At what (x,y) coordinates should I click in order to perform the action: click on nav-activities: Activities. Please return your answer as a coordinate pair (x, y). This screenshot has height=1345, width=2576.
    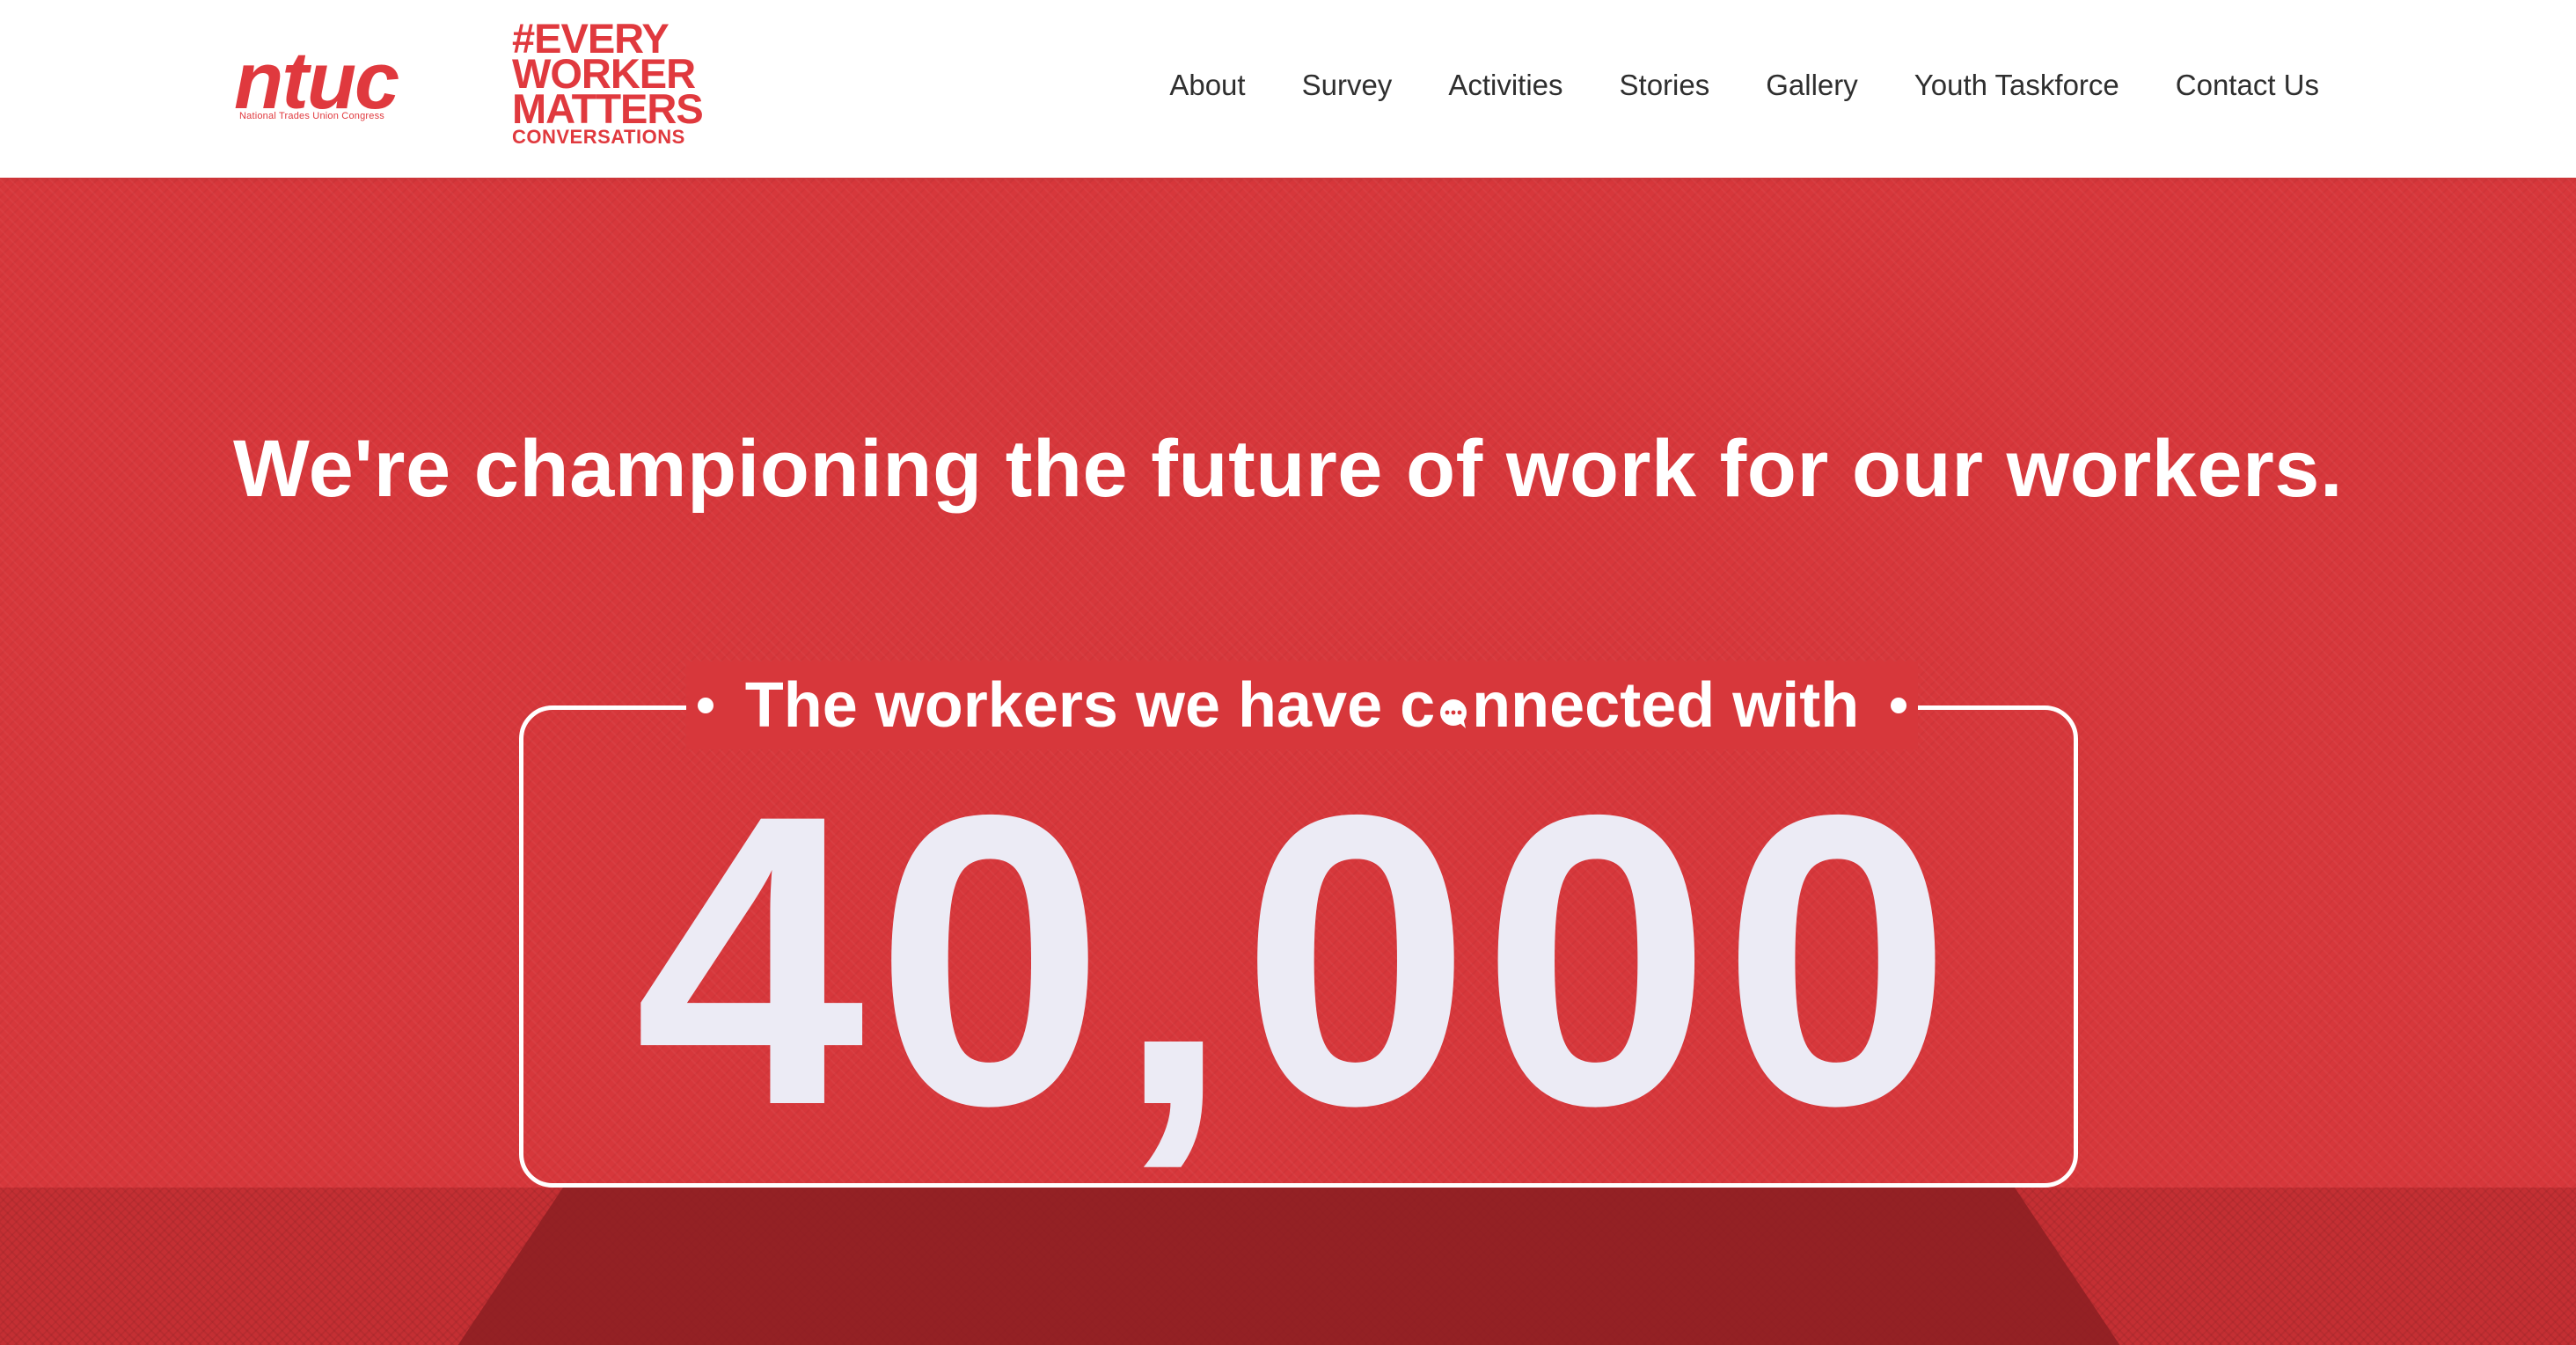
    Looking at the image, I should click on (1505, 85).